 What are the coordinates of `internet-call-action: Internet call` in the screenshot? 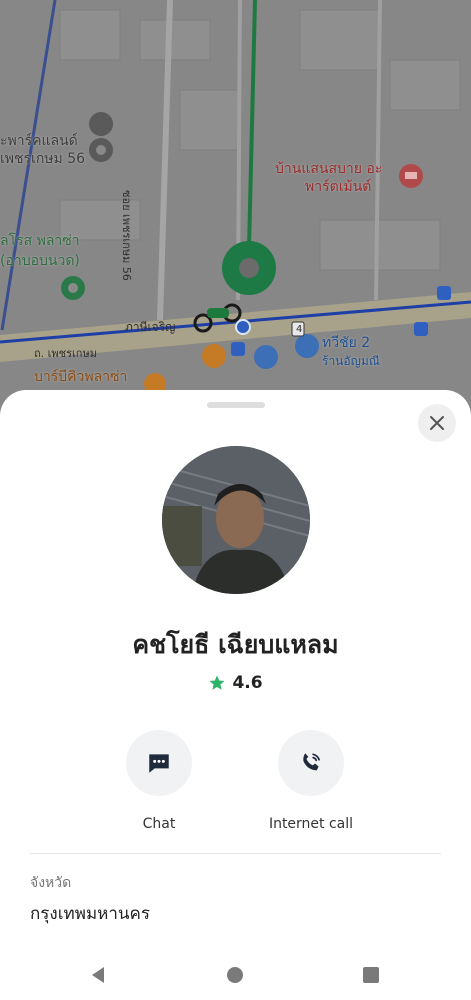 It's located at (311, 781).